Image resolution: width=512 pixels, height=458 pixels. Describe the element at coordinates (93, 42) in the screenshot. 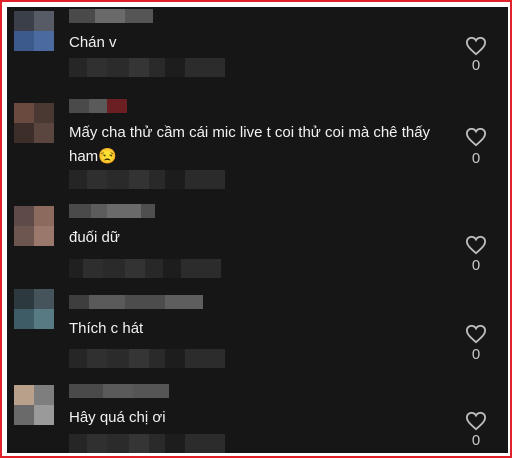

I see `comment-text: Chán v` at that location.